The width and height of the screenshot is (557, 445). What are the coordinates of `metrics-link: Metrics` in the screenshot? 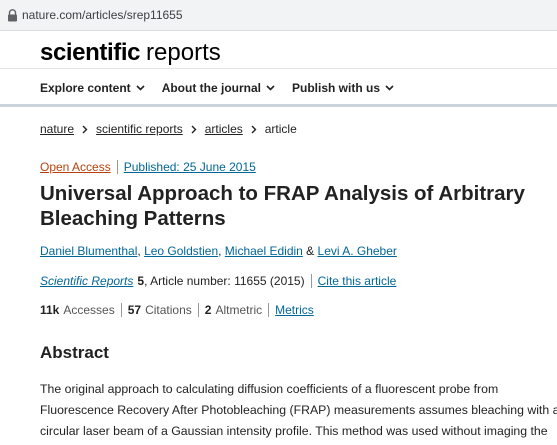 It's located at (294, 310).